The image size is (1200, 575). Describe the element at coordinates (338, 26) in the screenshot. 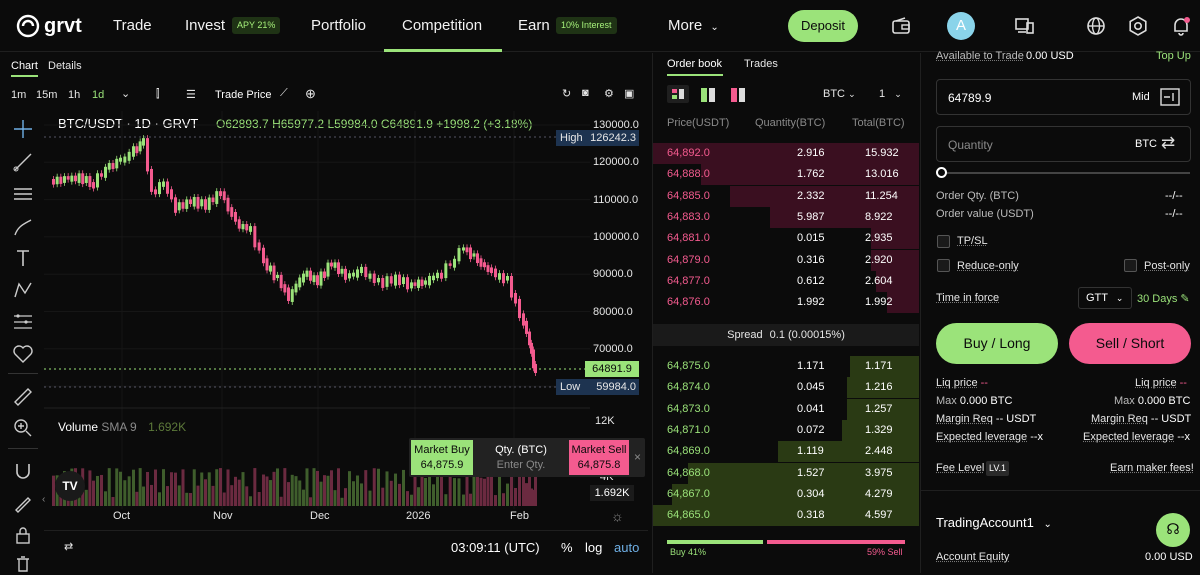

I see `nav-portfolio: Portfolio` at that location.